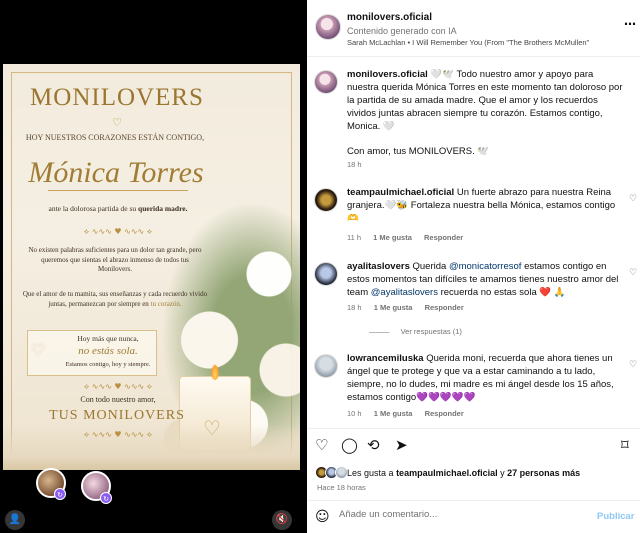  Describe the element at coordinates (354, 307) in the screenshot. I see `comment-timestamp: 18 h` at that location.